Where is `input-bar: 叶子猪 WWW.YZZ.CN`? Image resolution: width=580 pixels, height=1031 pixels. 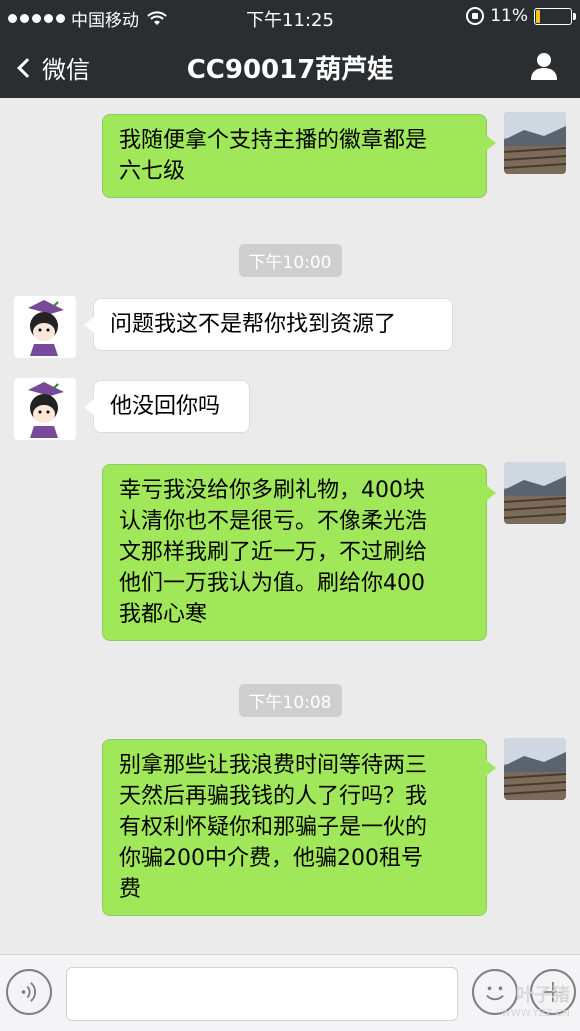 input-bar: 叶子猪 WWW.YZZ.CN is located at coordinates (290, 992).